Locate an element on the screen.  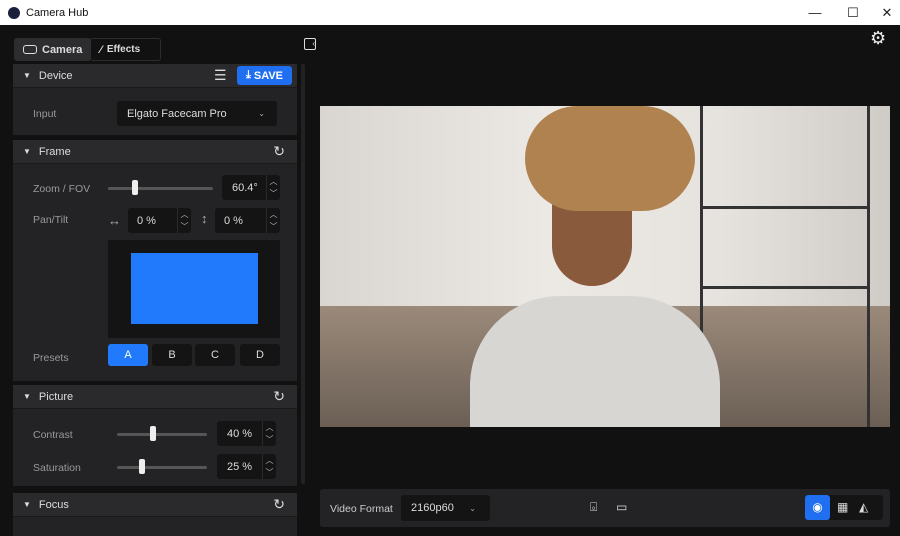
preset-a-button: A is located at coordinates (128, 355).